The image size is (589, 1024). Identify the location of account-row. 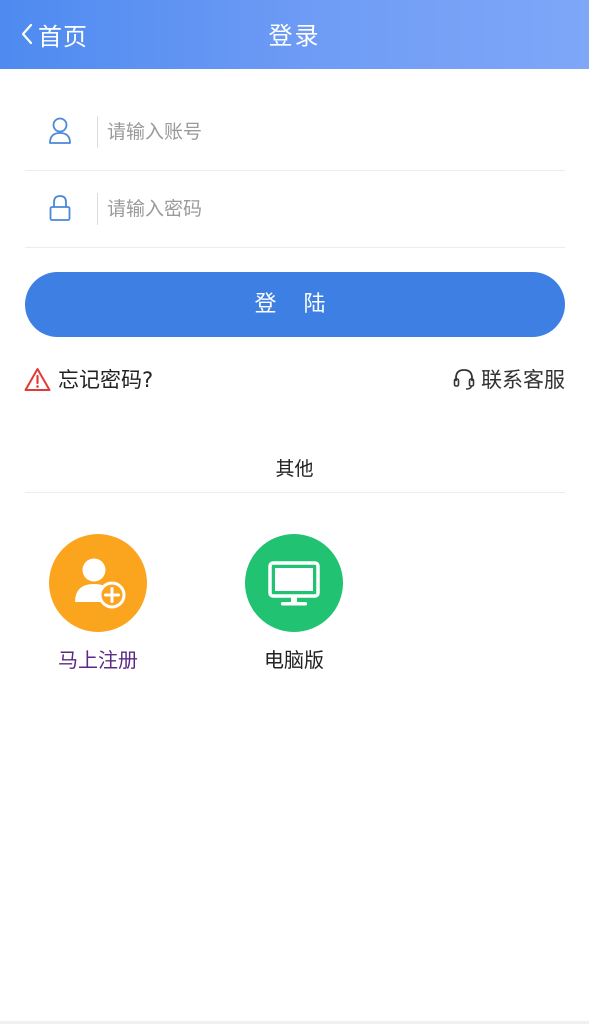
(295, 132).